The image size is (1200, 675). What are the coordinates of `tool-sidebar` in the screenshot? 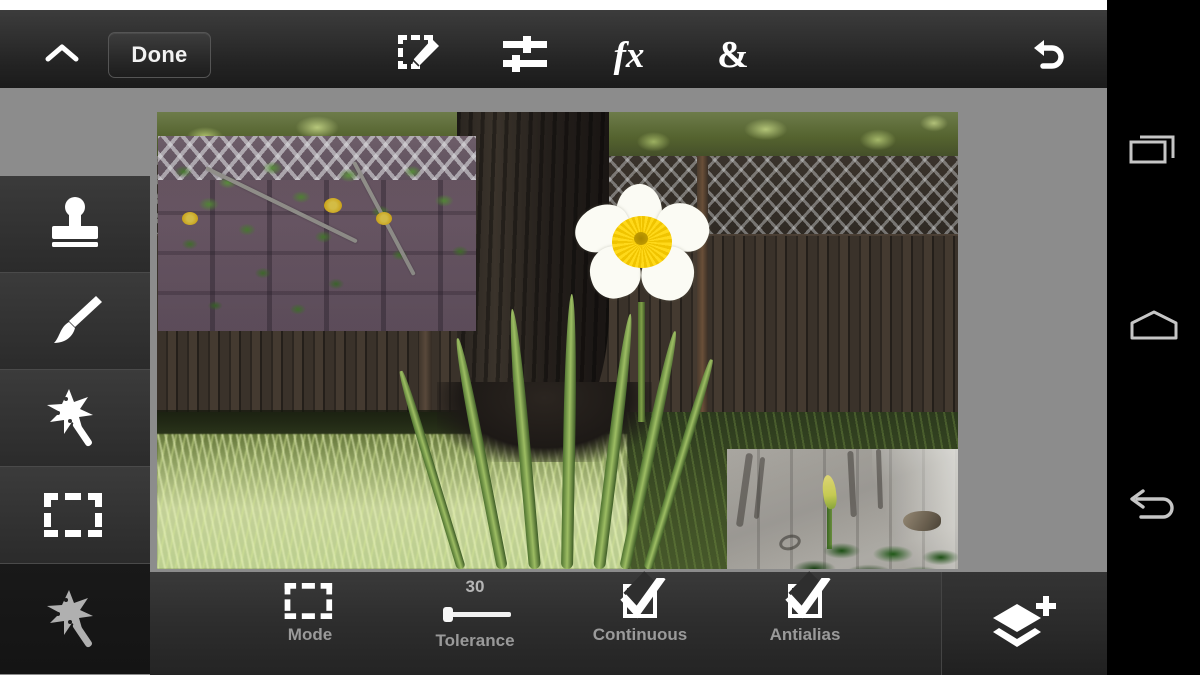 It's located at (75, 425).